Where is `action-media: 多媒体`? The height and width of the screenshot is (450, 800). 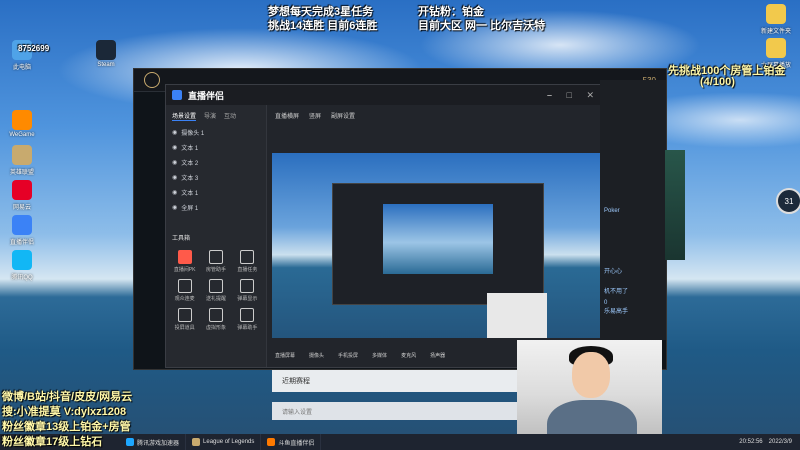
action-media: 多媒体 is located at coordinates (379, 355).